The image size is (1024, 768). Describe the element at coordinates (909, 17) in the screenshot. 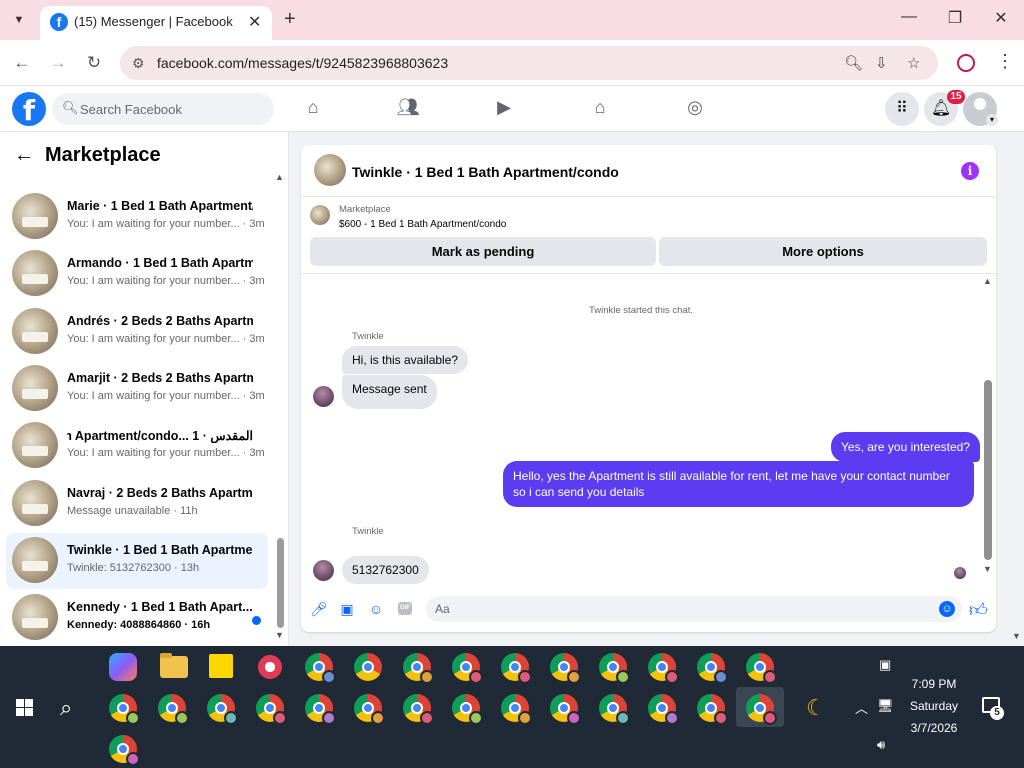

I see `minimize-icon: —` at that location.